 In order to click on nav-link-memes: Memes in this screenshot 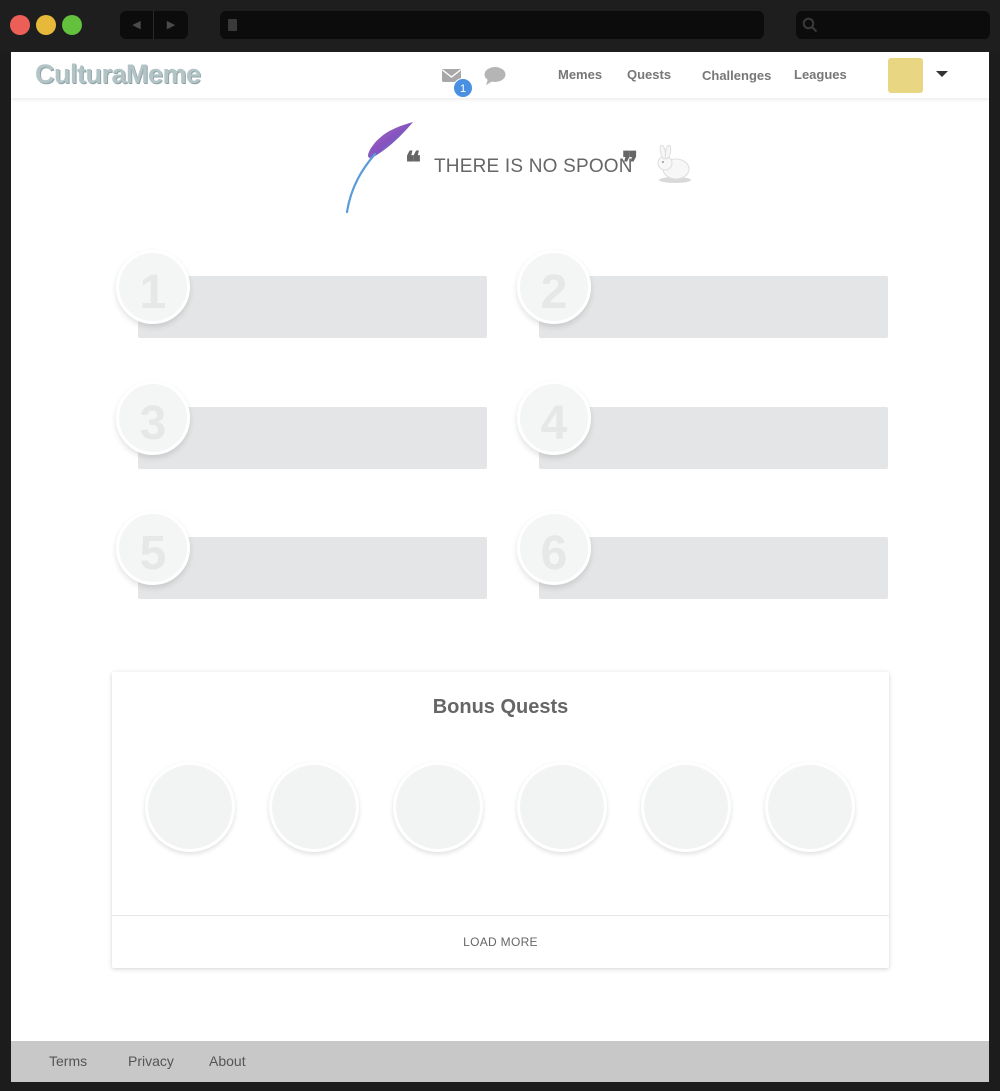, I will do `click(580, 74)`.